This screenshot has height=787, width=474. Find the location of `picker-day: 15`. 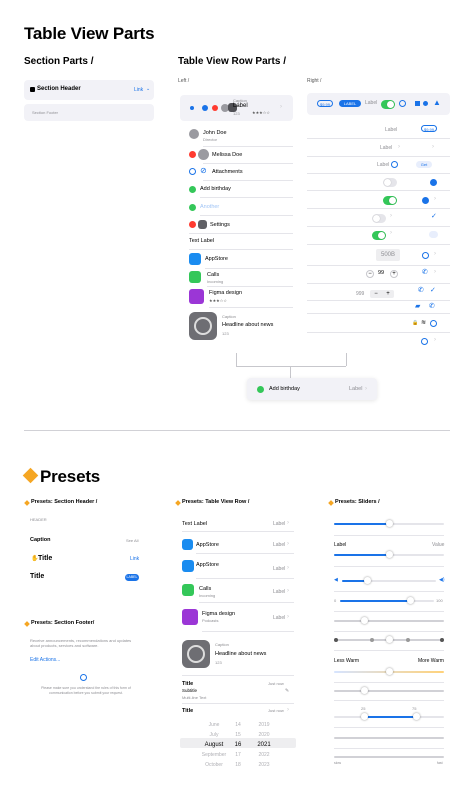

picker-day: 15 is located at coordinates (238, 735).